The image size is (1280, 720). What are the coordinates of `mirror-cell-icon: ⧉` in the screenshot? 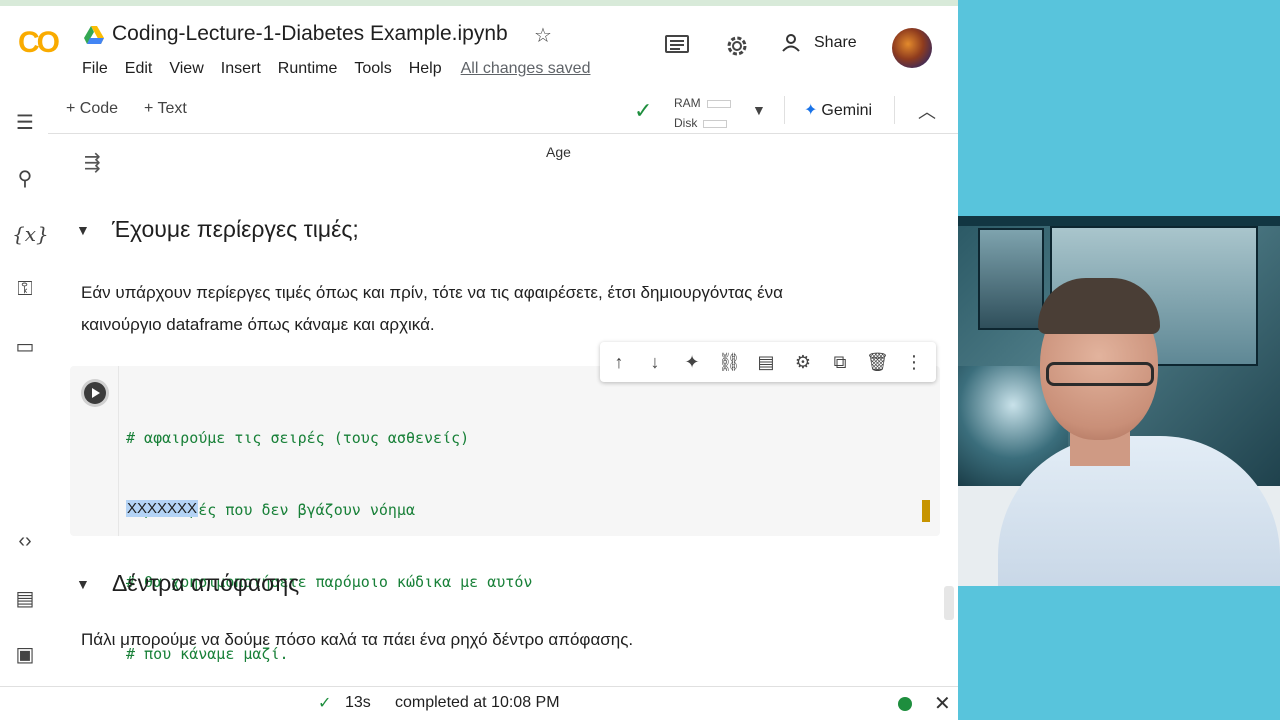 It's located at (840, 362).